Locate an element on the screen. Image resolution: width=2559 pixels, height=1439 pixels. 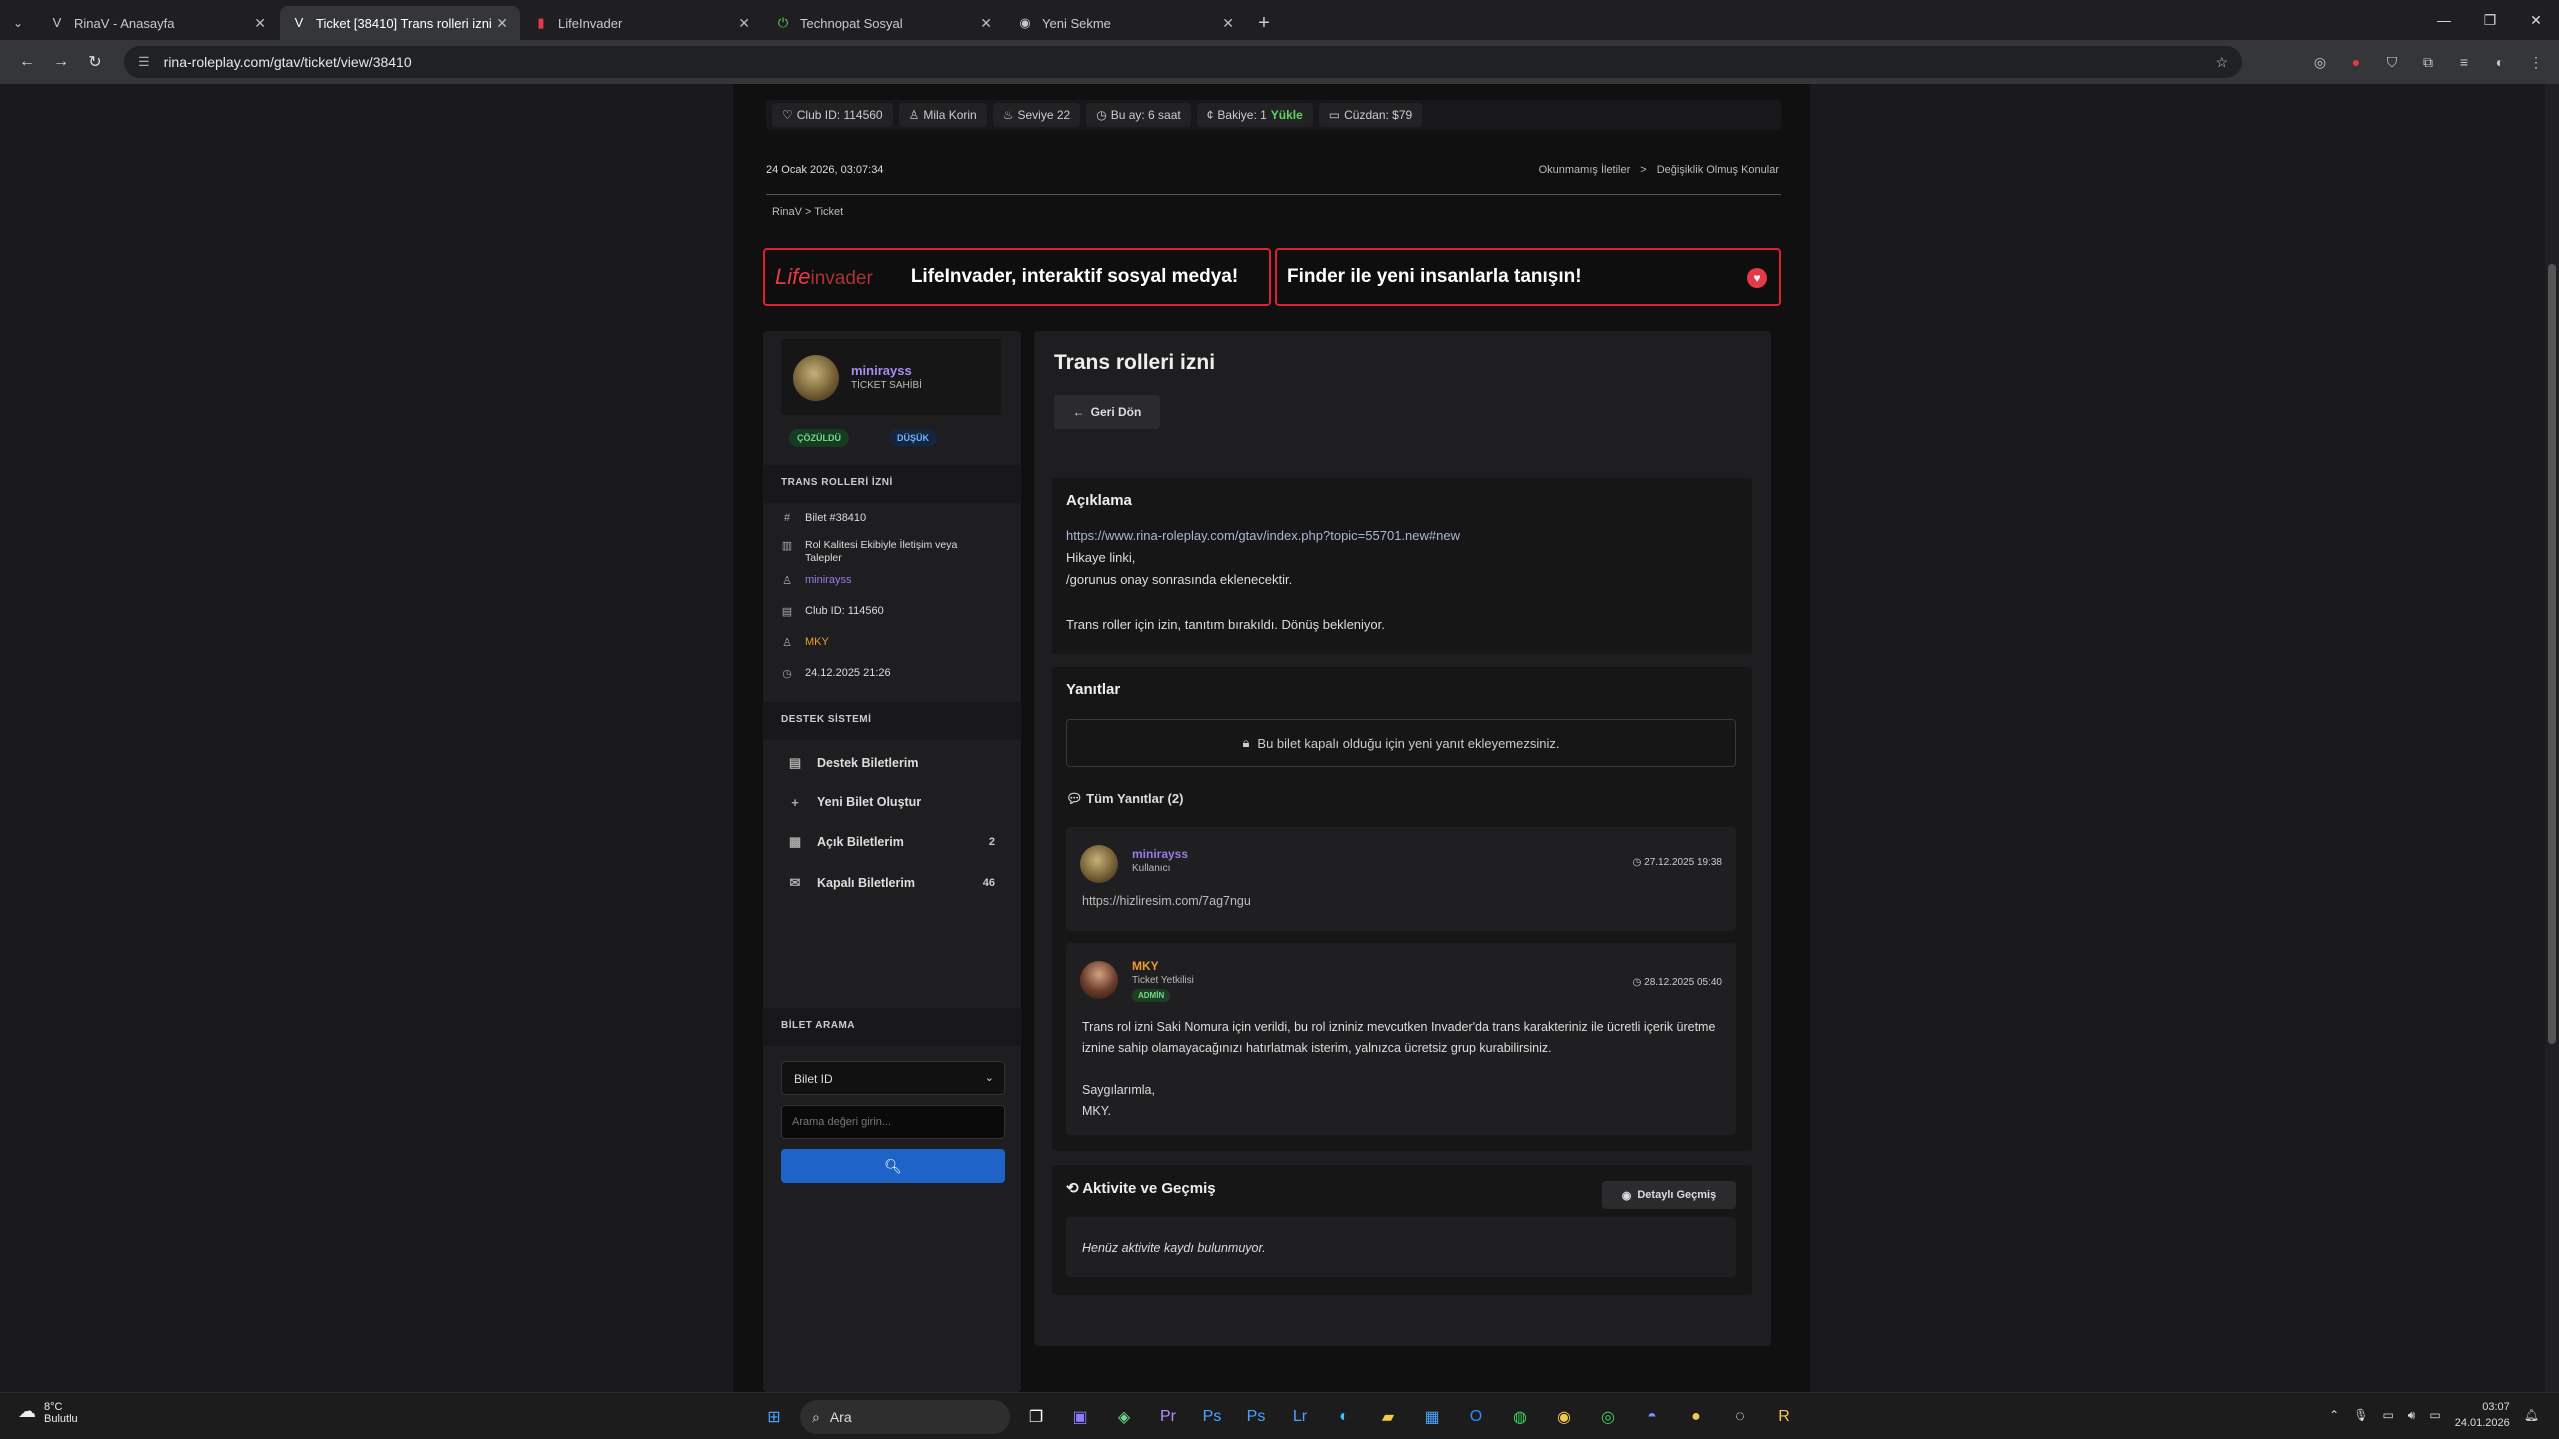
banner-text: LifeInvader, interaktif sosyal medya! is located at coordinates (1074, 276).